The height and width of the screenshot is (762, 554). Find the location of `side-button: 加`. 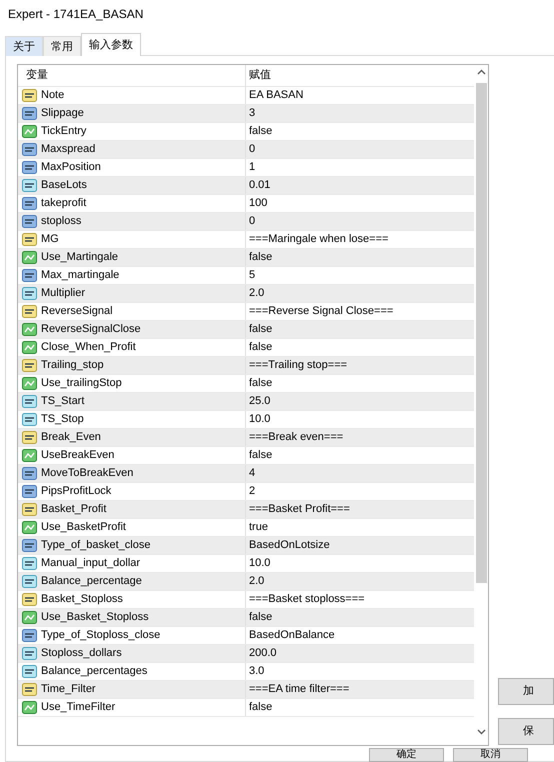

side-button: 加 is located at coordinates (526, 691).